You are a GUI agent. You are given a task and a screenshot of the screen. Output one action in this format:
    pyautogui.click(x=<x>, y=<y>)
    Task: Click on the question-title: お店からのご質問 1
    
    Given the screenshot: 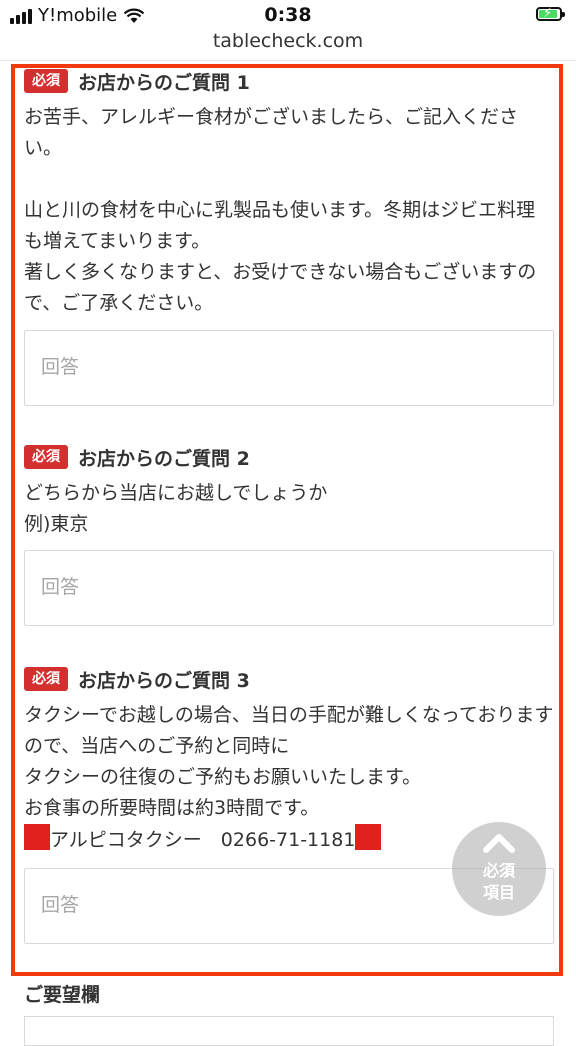 What is the action you would take?
    pyautogui.click(x=164, y=82)
    